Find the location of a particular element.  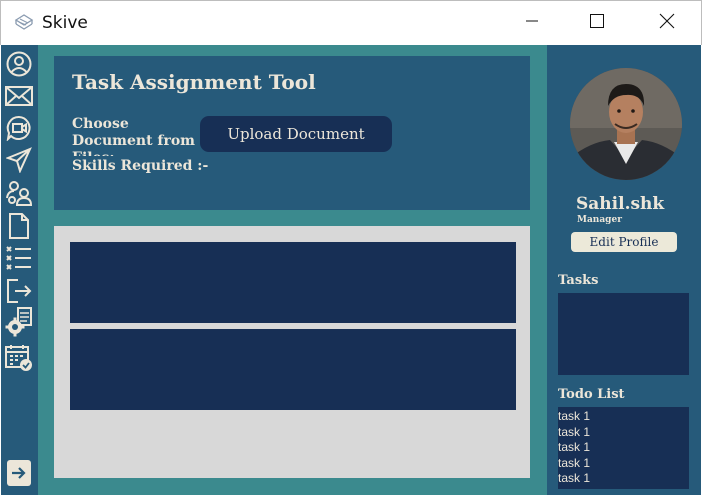

document-icon is located at coordinates (19, 226).